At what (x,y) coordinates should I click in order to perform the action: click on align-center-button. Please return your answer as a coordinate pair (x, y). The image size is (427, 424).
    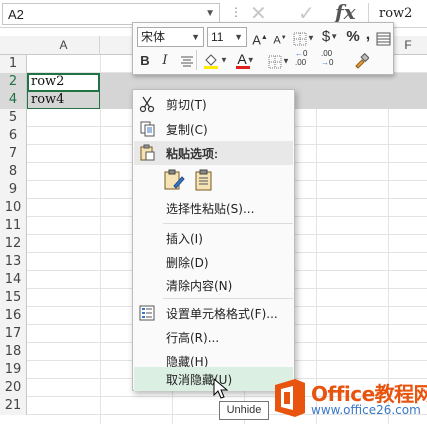
    Looking at the image, I should click on (187, 60).